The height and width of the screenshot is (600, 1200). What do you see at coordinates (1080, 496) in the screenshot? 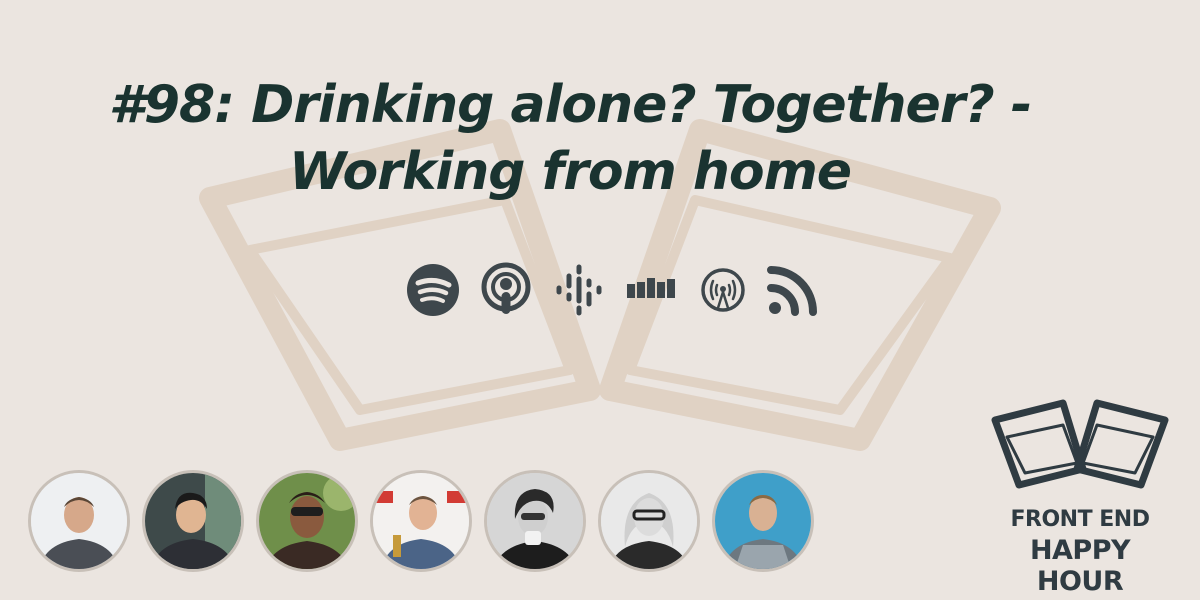
I see `brand-logo: FRONT END HAPPY HOUR` at bounding box center [1080, 496].